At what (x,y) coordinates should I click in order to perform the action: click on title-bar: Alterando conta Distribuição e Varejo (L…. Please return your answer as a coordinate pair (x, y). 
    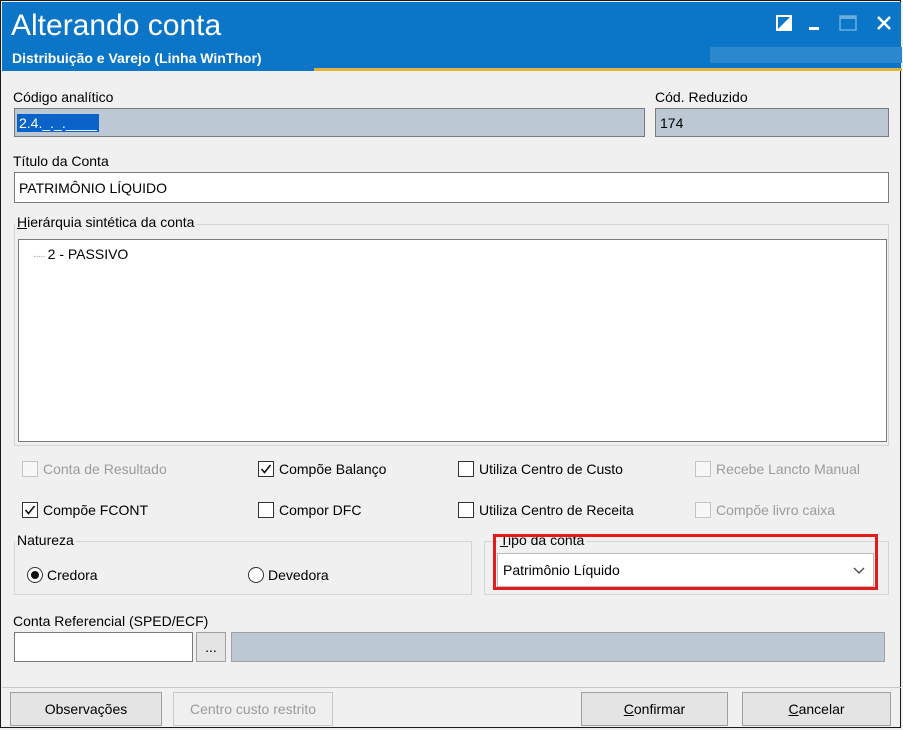
    Looking at the image, I should click on (452, 36).